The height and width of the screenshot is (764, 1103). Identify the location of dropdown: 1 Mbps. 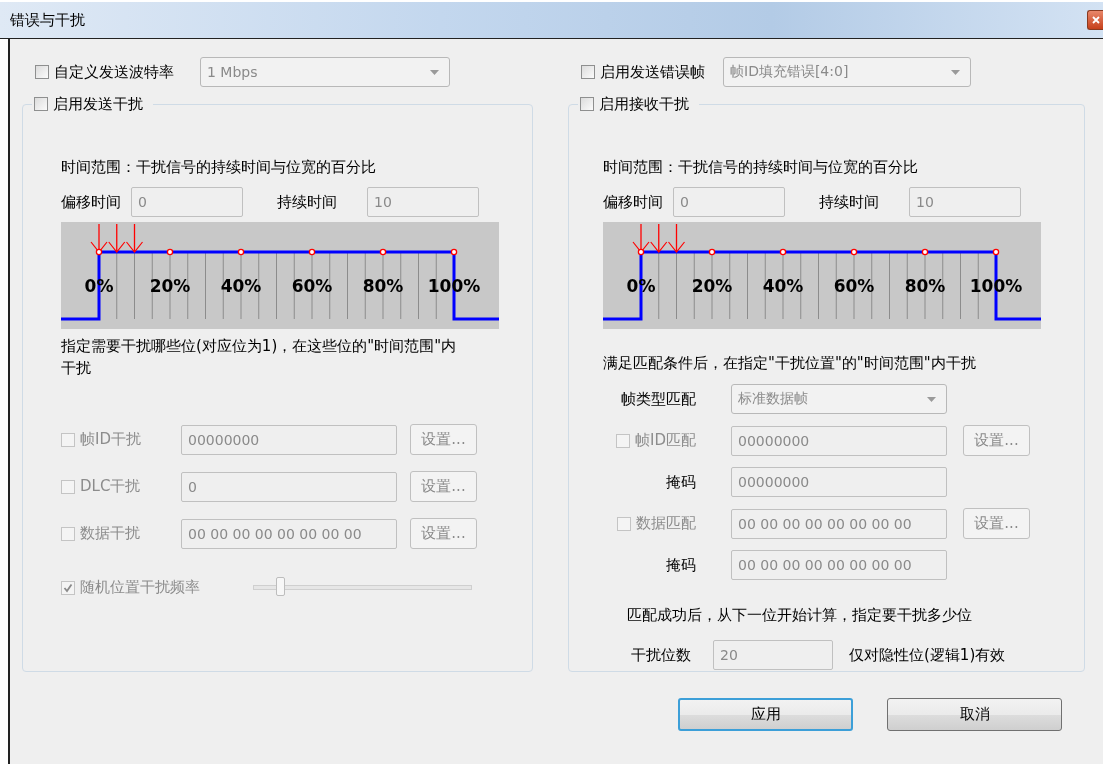
(325, 72).